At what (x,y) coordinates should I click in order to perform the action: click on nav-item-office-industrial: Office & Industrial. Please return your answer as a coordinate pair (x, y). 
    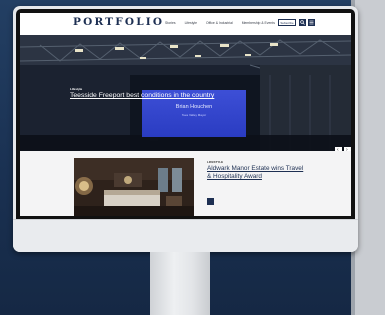
    Looking at the image, I should click on (219, 23).